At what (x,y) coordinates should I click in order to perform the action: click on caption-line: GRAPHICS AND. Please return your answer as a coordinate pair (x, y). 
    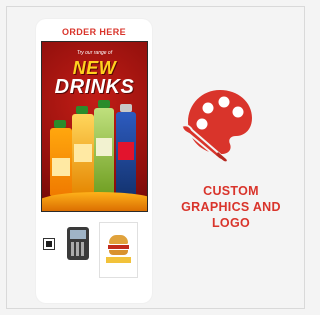
    Looking at the image, I should click on (231, 207).